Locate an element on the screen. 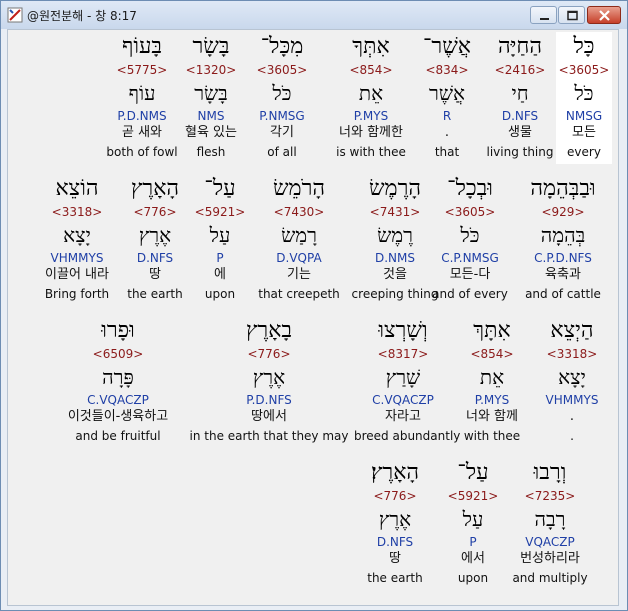 This screenshot has width=628, height=611. hebrew-word: הָאָרֶץ is located at coordinates (155, 188).